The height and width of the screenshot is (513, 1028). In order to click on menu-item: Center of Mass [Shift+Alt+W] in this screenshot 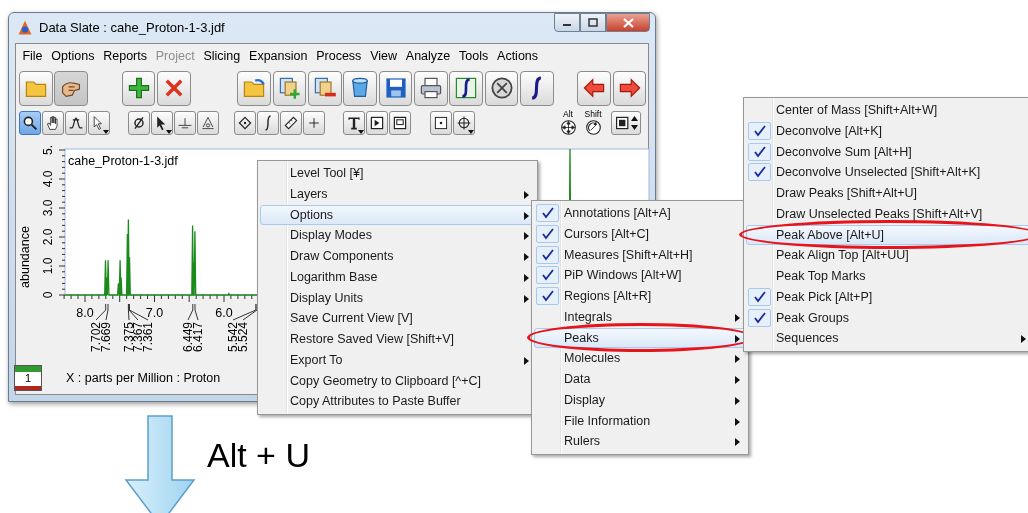, I will do `click(887, 110)`.